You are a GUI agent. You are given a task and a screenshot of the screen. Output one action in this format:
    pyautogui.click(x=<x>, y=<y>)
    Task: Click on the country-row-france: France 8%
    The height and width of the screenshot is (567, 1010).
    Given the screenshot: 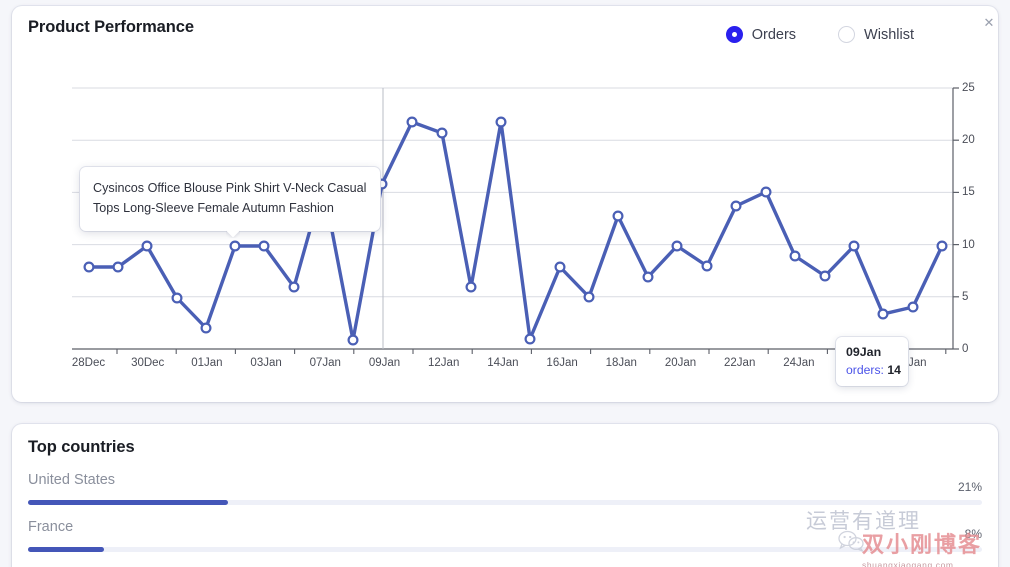 What is the action you would take?
    pyautogui.click(x=505, y=535)
    